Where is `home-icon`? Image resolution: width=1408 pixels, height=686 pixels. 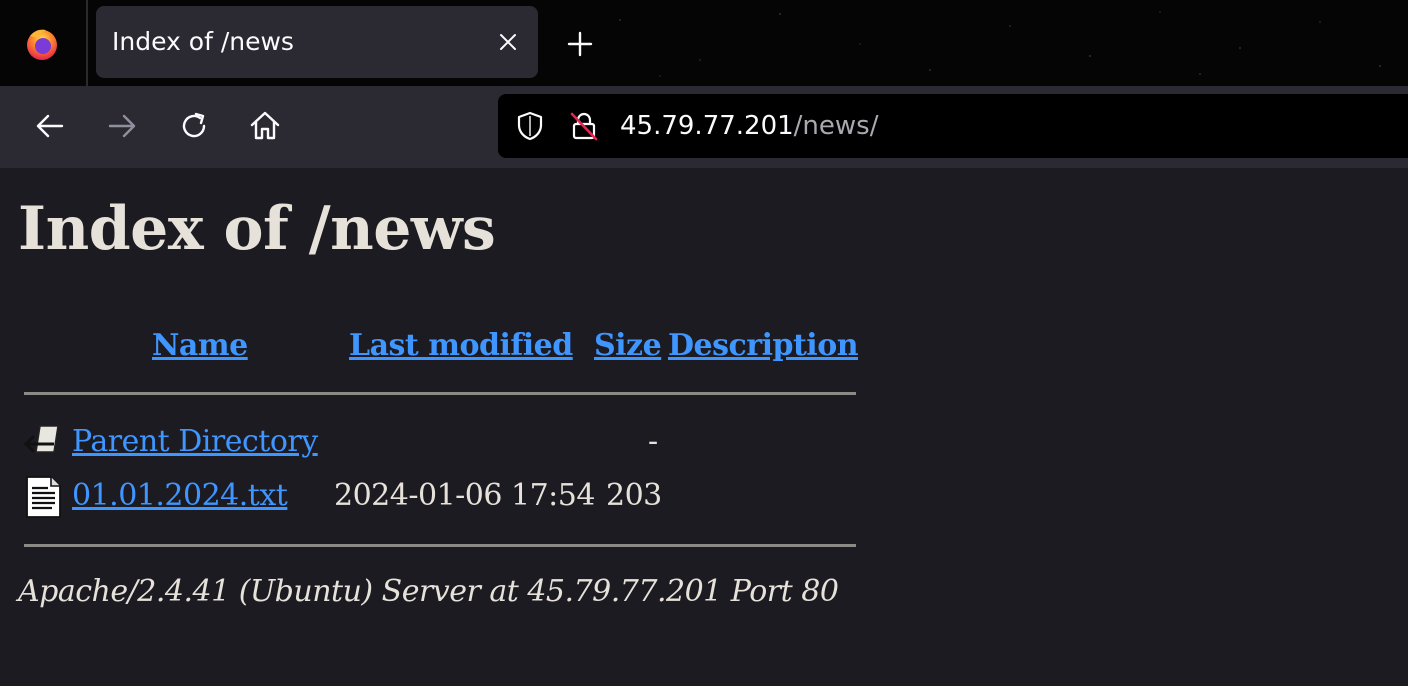
home-icon is located at coordinates (265, 126).